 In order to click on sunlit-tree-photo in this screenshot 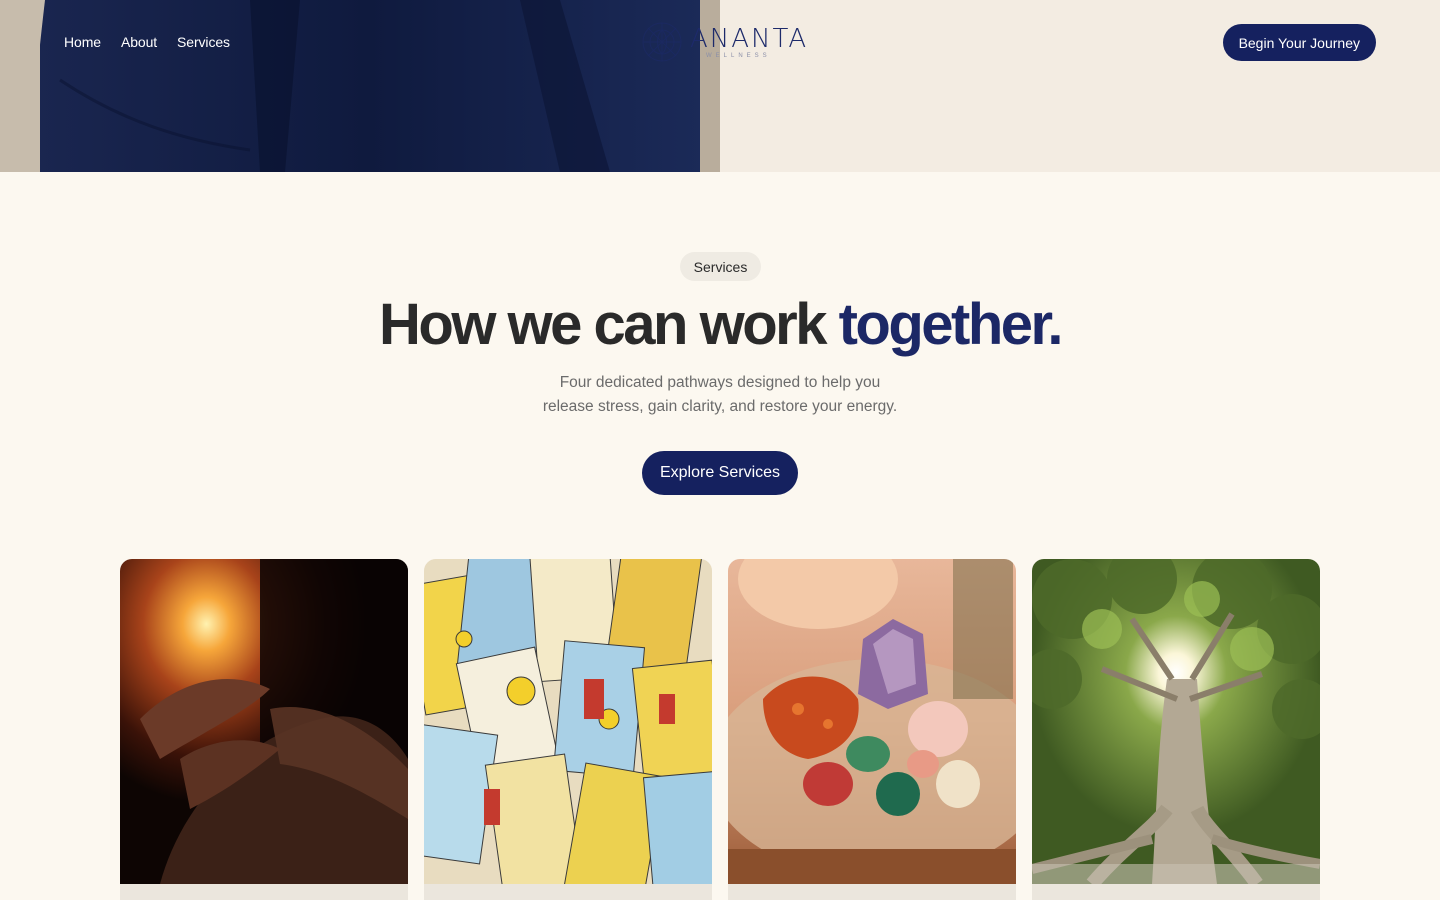, I will do `click(1176, 721)`.